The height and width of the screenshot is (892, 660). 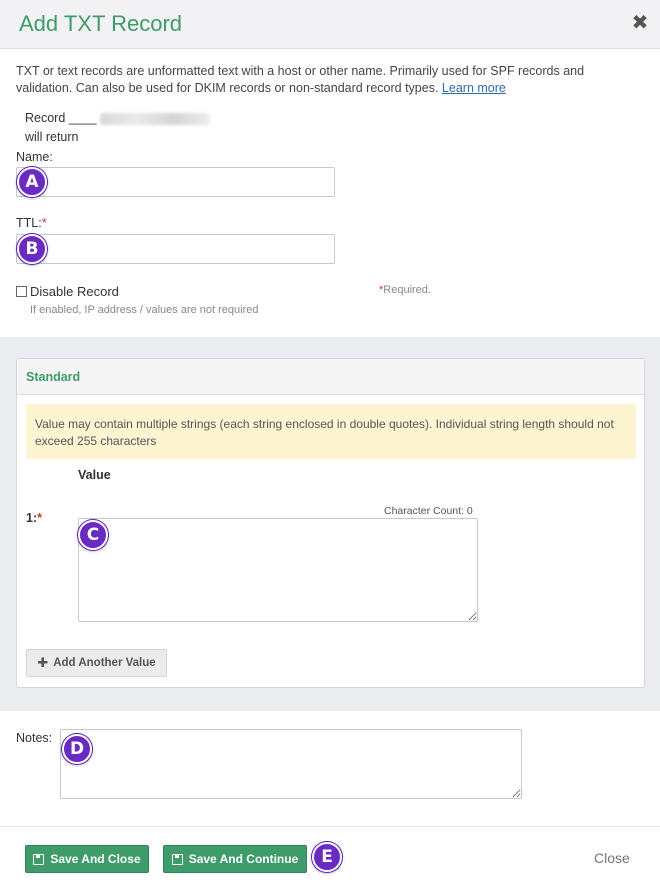 What do you see at coordinates (330, 826) in the screenshot?
I see `footer-divider` at bounding box center [330, 826].